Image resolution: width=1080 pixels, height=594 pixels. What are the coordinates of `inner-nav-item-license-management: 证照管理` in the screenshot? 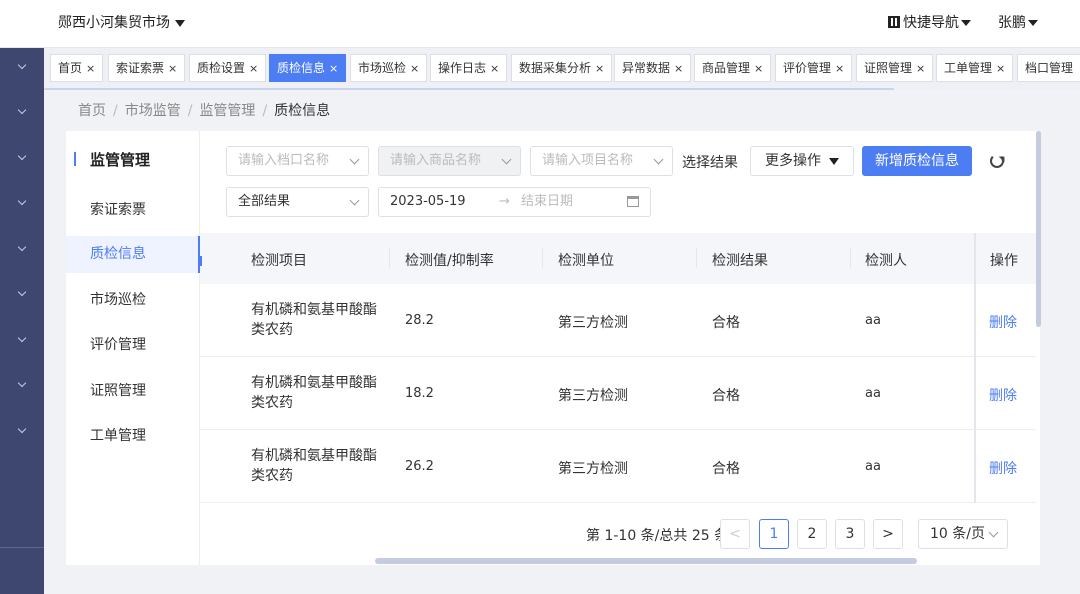 It's located at (133, 391).